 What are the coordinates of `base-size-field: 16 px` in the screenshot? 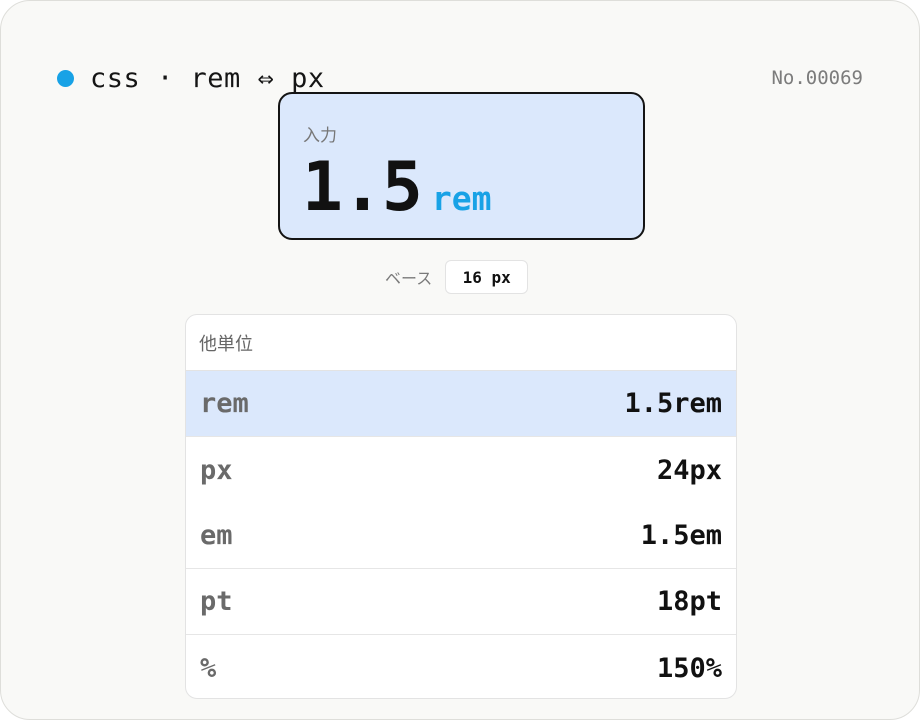 It's located at (487, 277).